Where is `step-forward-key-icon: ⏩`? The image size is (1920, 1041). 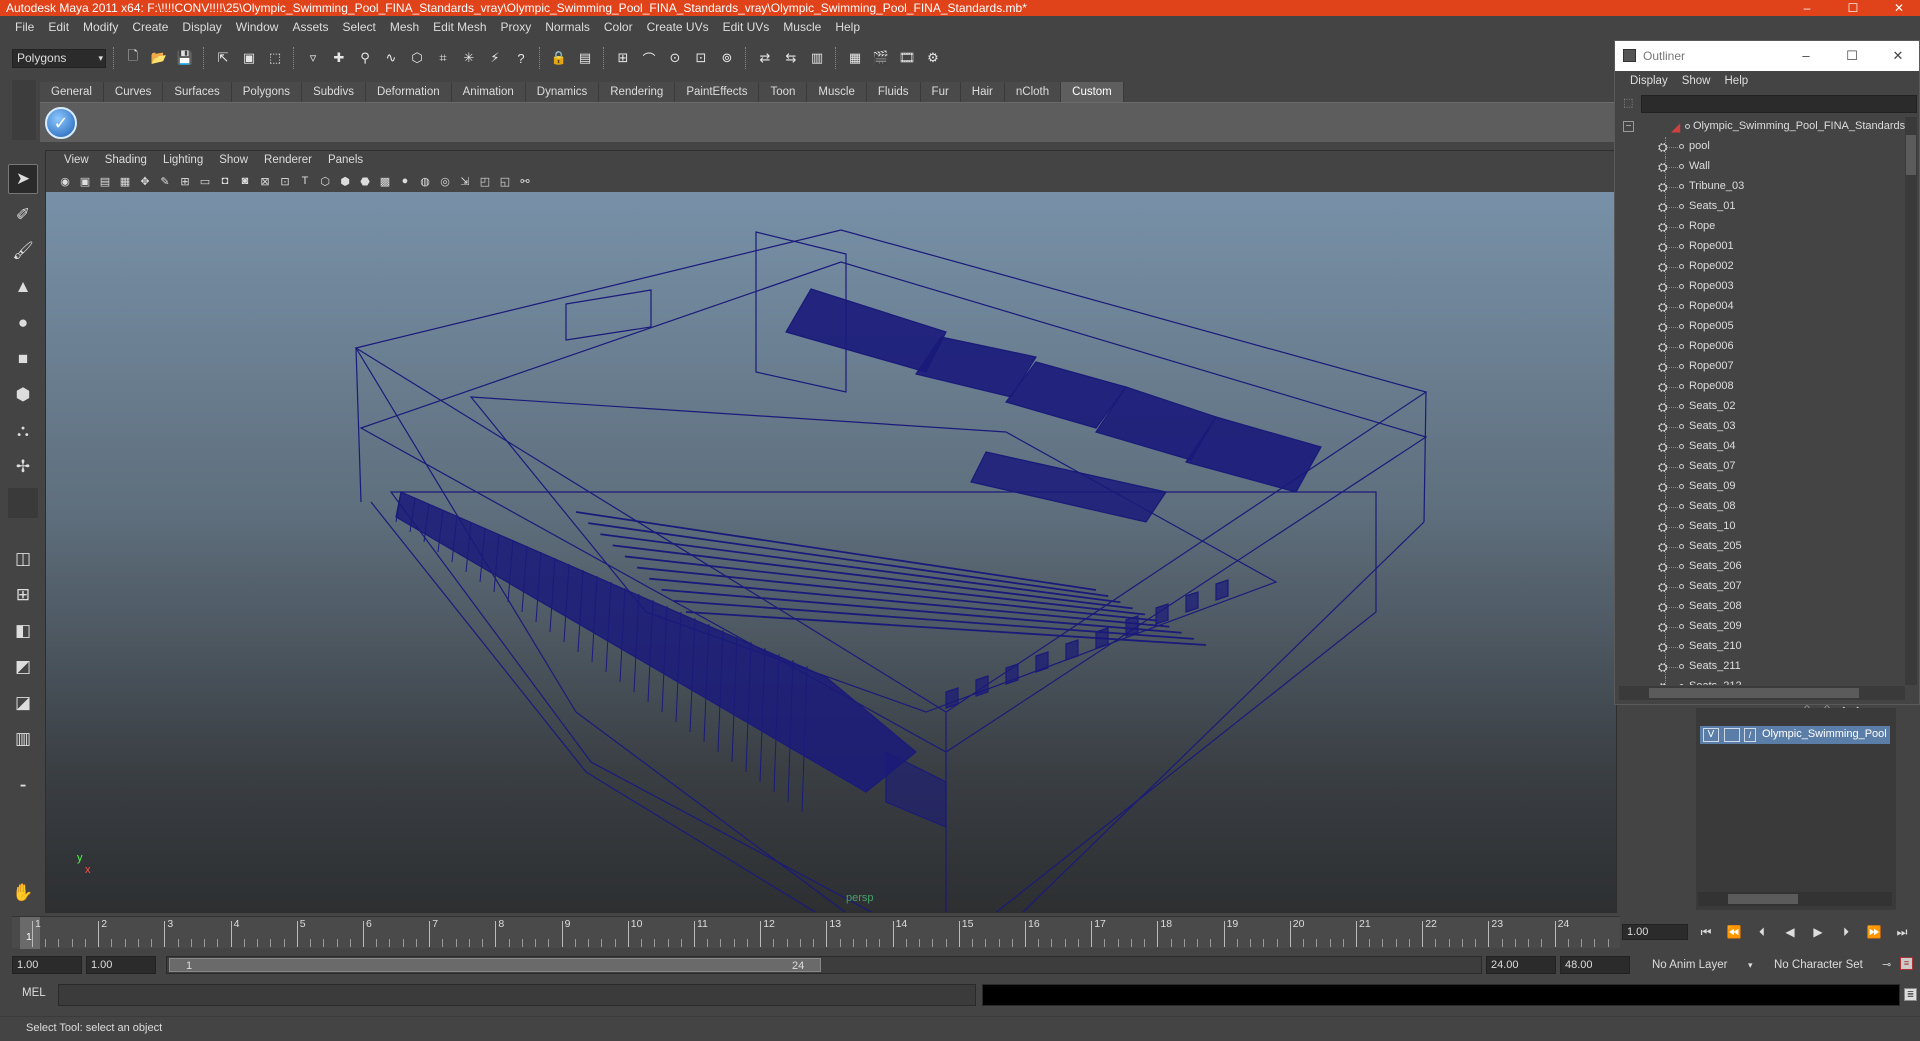
step-forward-key-icon: ⏩ is located at coordinates (1874, 932).